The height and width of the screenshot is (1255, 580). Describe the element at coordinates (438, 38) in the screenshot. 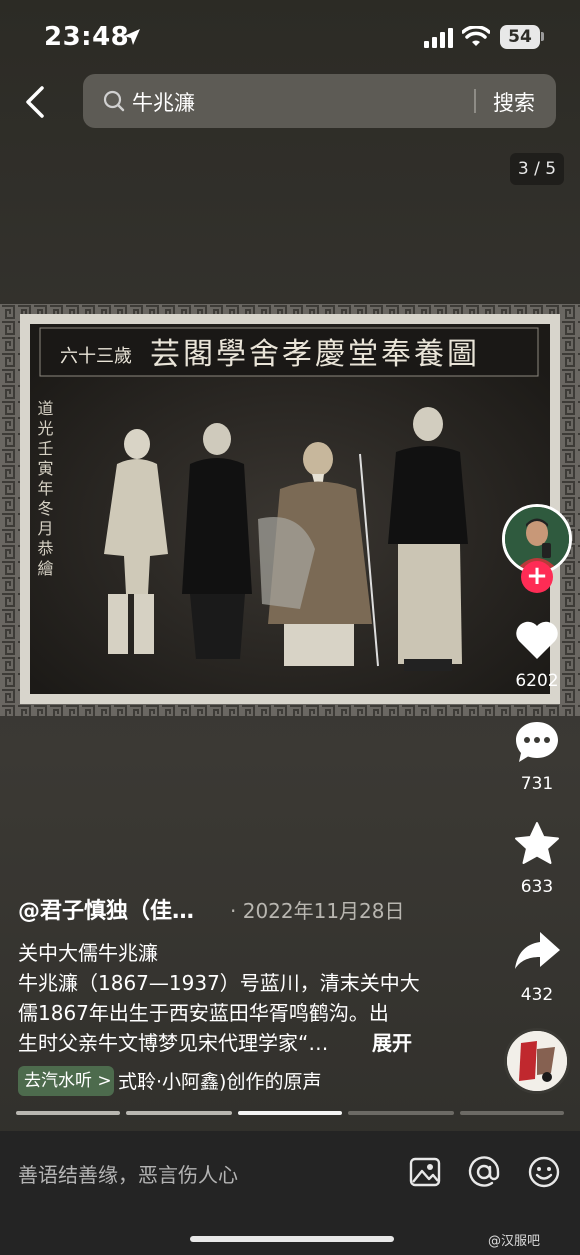

I see `signal-icon` at that location.